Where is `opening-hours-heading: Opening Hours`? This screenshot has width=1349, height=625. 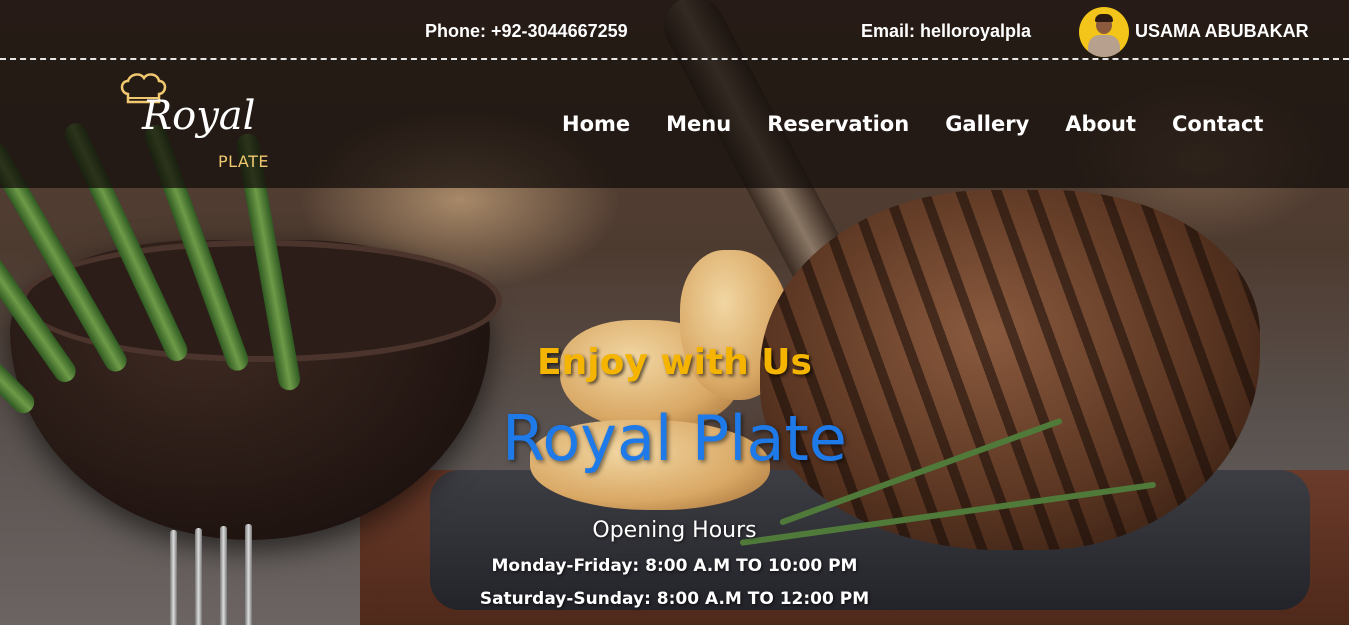
opening-hours-heading: Opening Hours is located at coordinates (674, 530).